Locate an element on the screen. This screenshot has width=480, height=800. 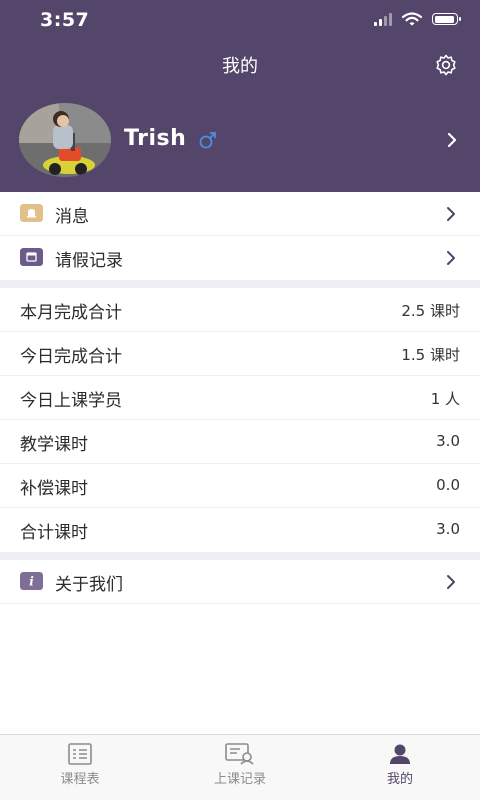
tab-label: 上课记录 is located at coordinates (239, 779).